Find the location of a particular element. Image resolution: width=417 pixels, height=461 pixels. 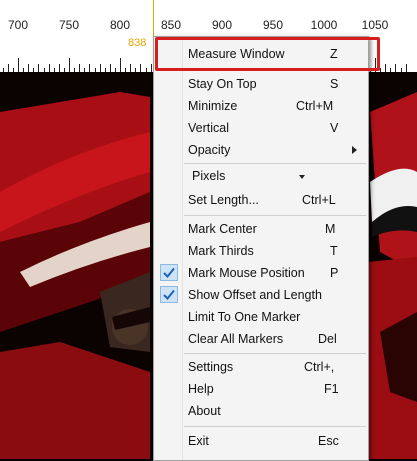

menu-item-limit-to-one-marker: Limit To One Marker is located at coordinates (261, 317).